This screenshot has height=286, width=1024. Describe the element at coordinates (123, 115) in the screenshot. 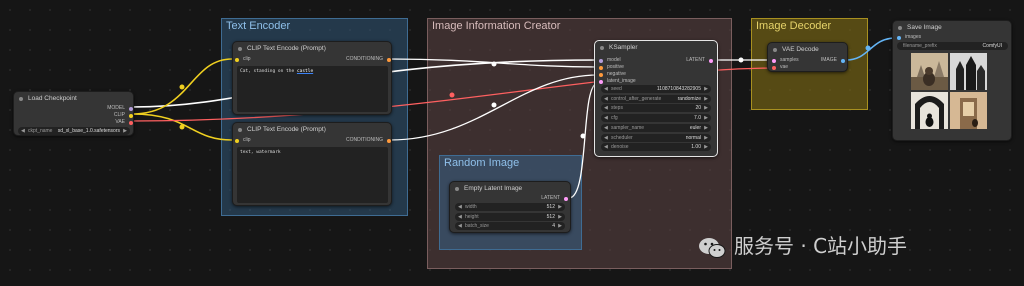

I see `clip-output: CLIP` at that location.